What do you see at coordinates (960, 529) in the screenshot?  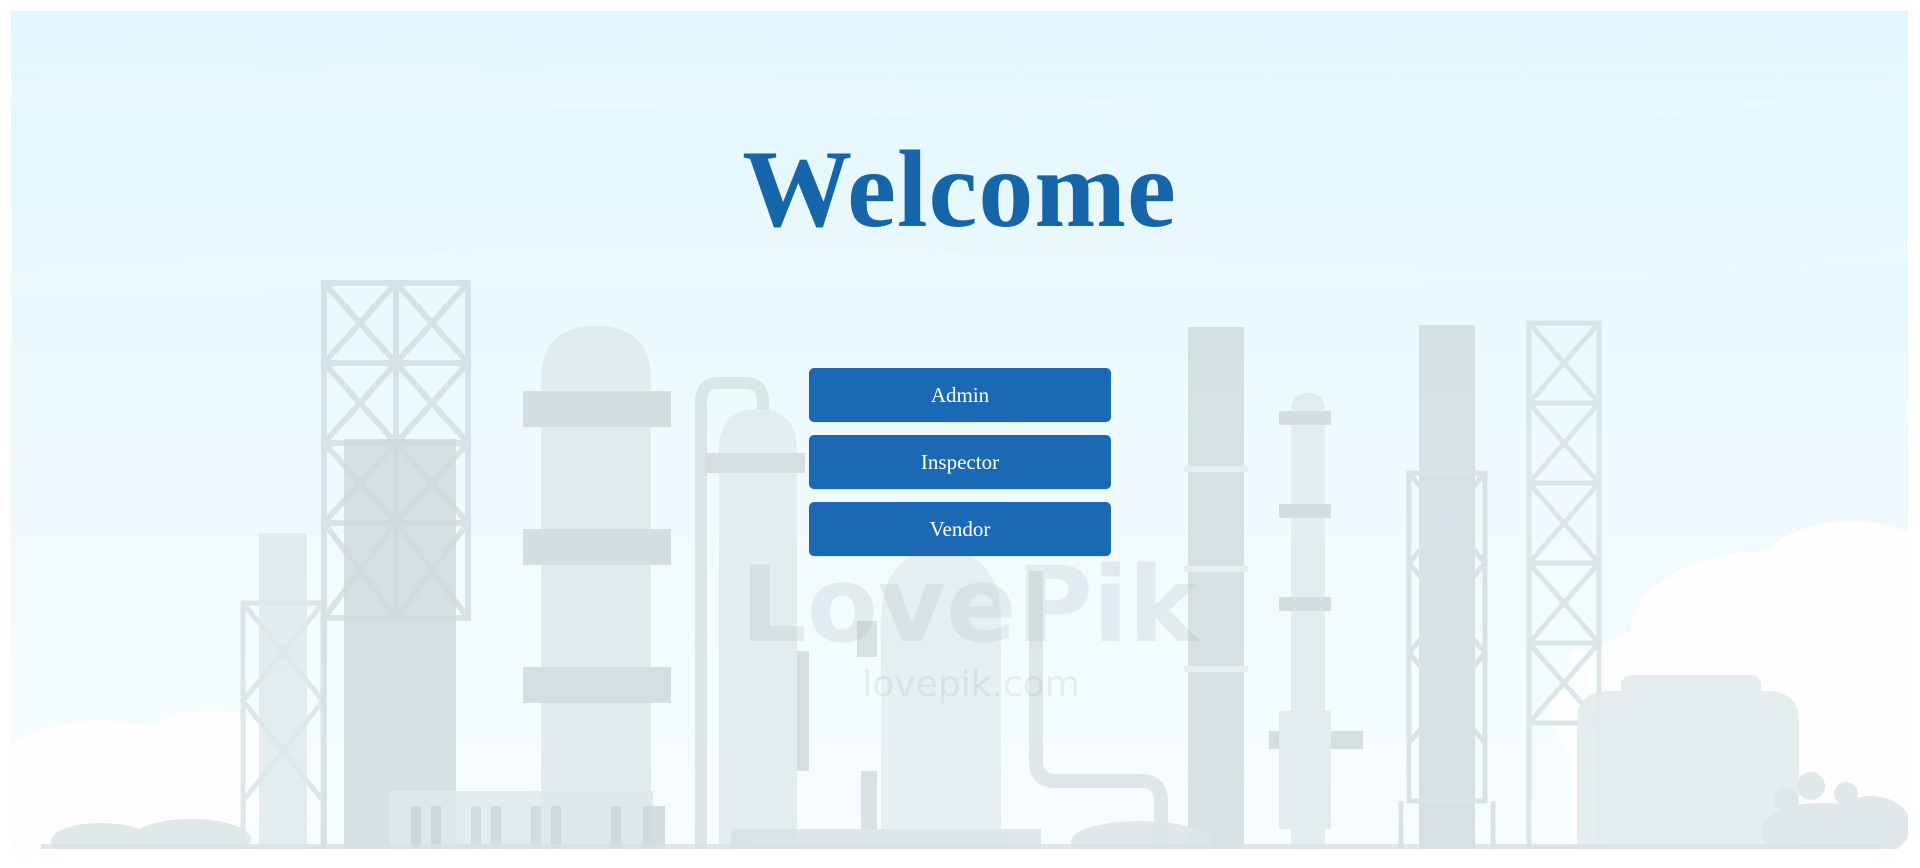 I see `vendor-button: Vendor` at bounding box center [960, 529].